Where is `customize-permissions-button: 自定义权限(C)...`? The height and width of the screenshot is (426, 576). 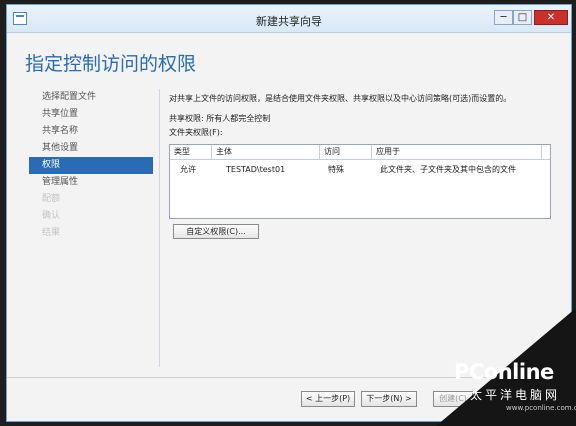 customize-permissions-button: 自定义权限(C)... is located at coordinates (216, 231).